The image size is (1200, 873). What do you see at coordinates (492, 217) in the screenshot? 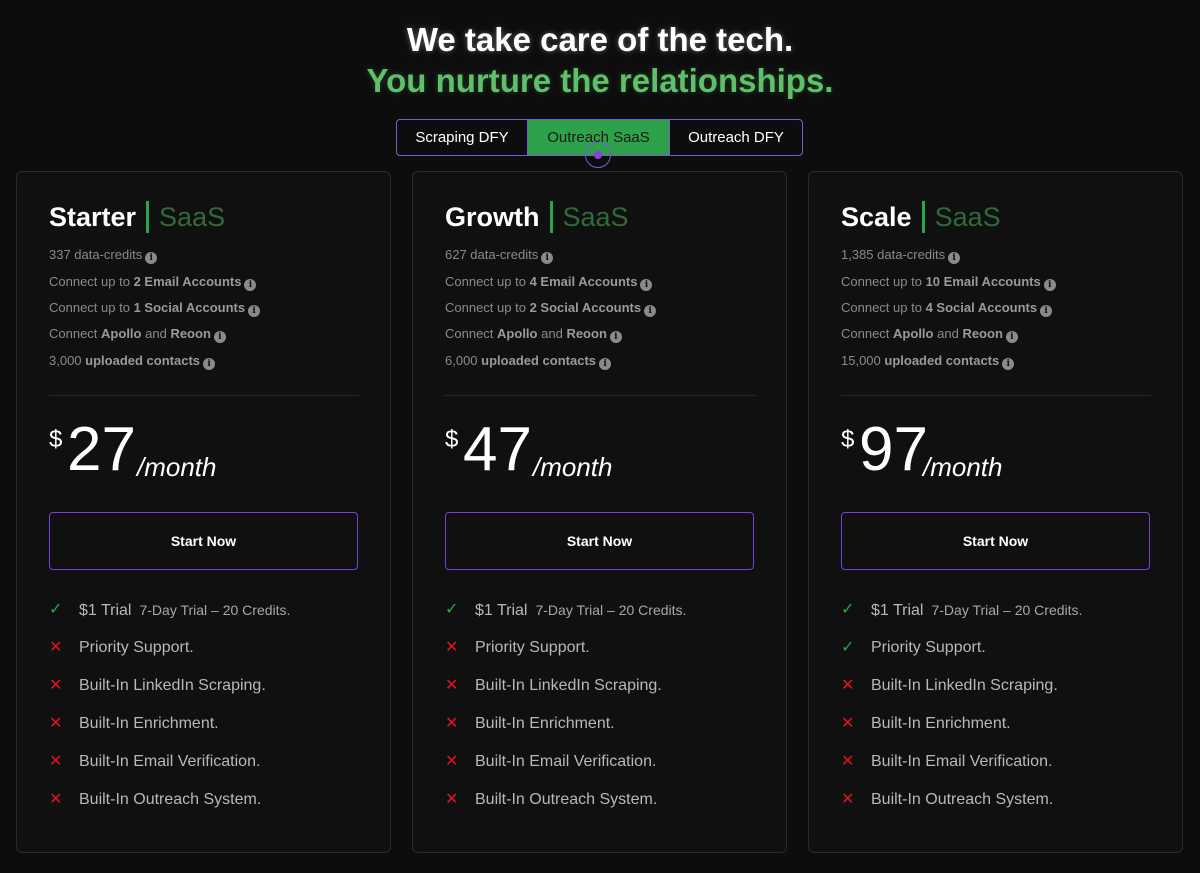
I see `plan-name: Growth` at bounding box center [492, 217].